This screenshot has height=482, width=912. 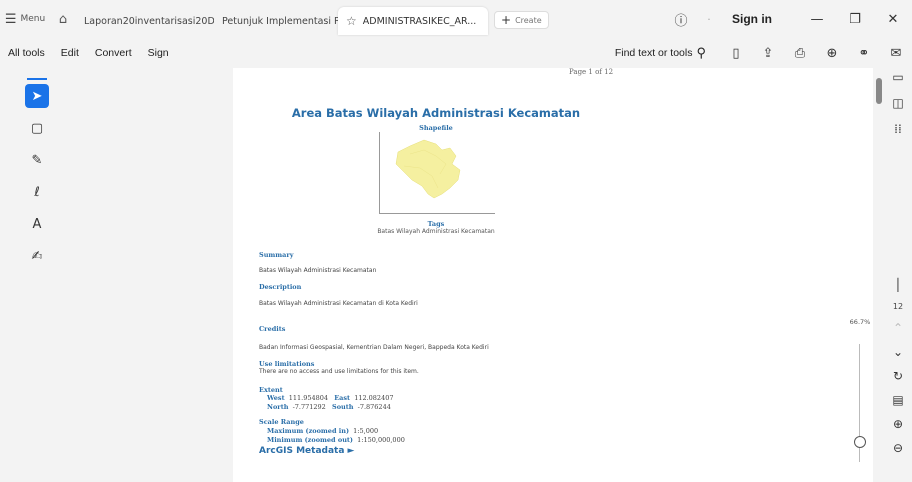 I want to click on summary-label: Summary, so click(x=276, y=255).